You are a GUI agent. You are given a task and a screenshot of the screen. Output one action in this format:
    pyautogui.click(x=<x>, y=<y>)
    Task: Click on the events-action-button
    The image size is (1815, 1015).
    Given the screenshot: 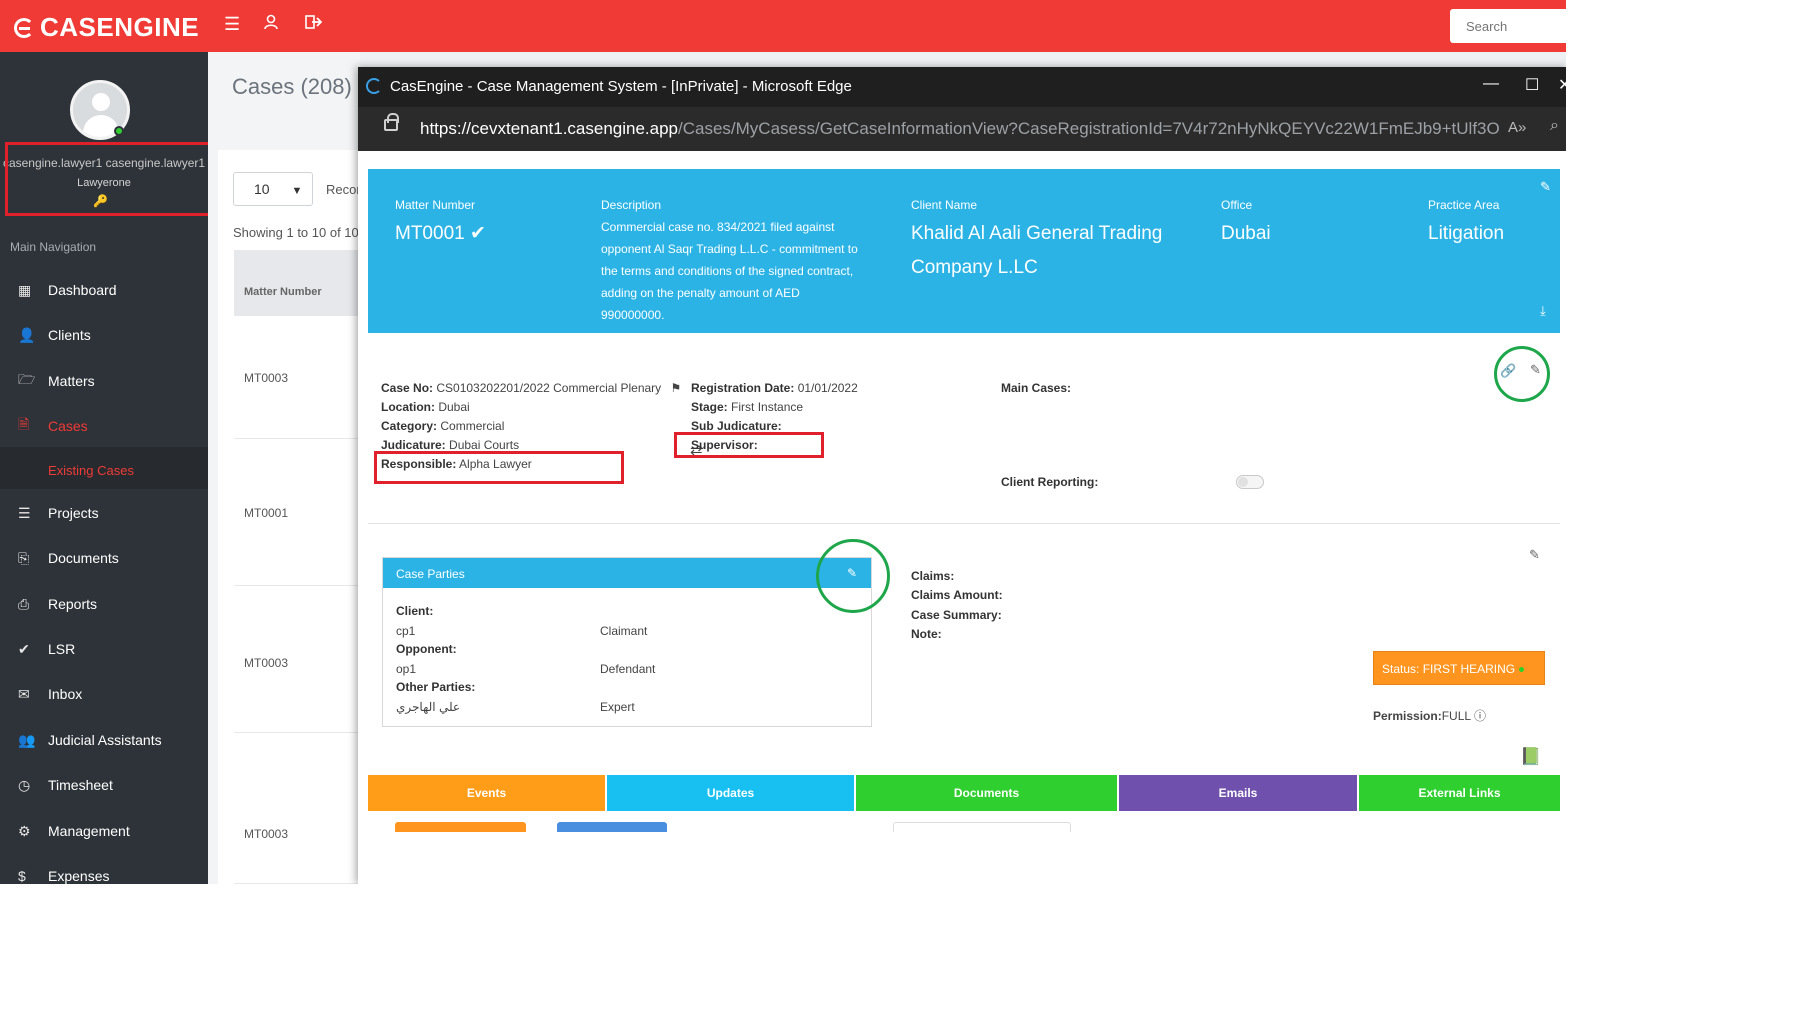 What is the action you would take?
    pyautogui.click(x=460, y=827)
    